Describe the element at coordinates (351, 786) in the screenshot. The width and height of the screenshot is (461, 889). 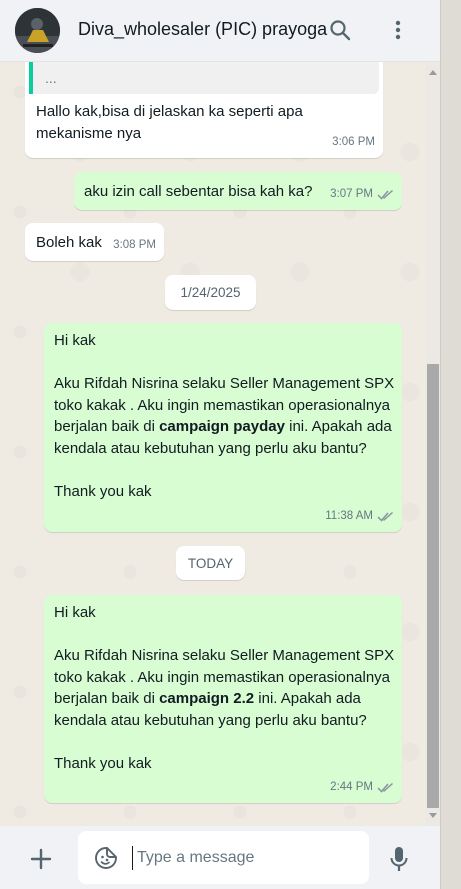
I see `message-time: 2:44 PM` at that location.